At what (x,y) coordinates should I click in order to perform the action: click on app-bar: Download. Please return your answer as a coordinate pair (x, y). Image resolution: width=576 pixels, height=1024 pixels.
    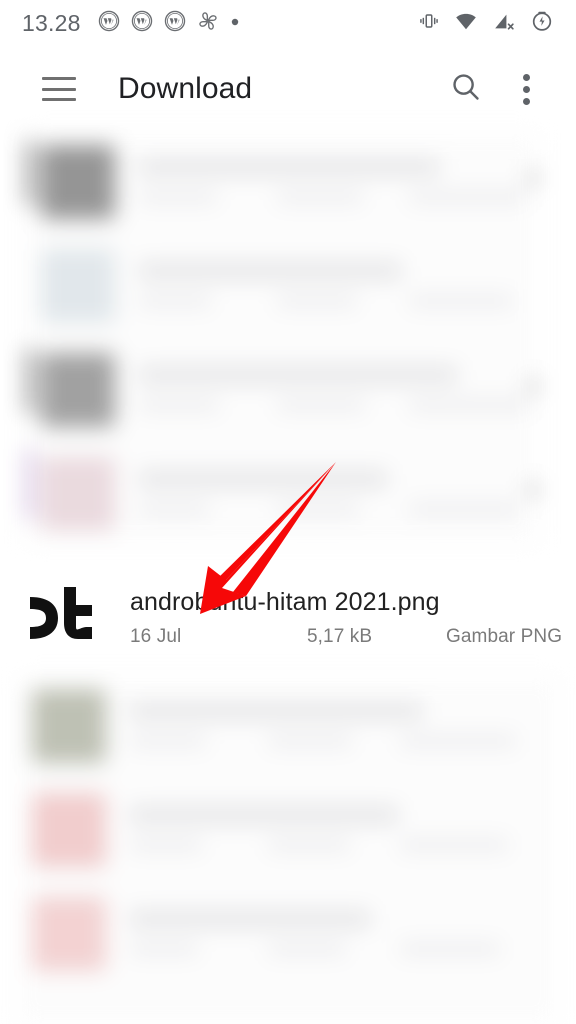
    Looking at the image, I should click on (288, 89).